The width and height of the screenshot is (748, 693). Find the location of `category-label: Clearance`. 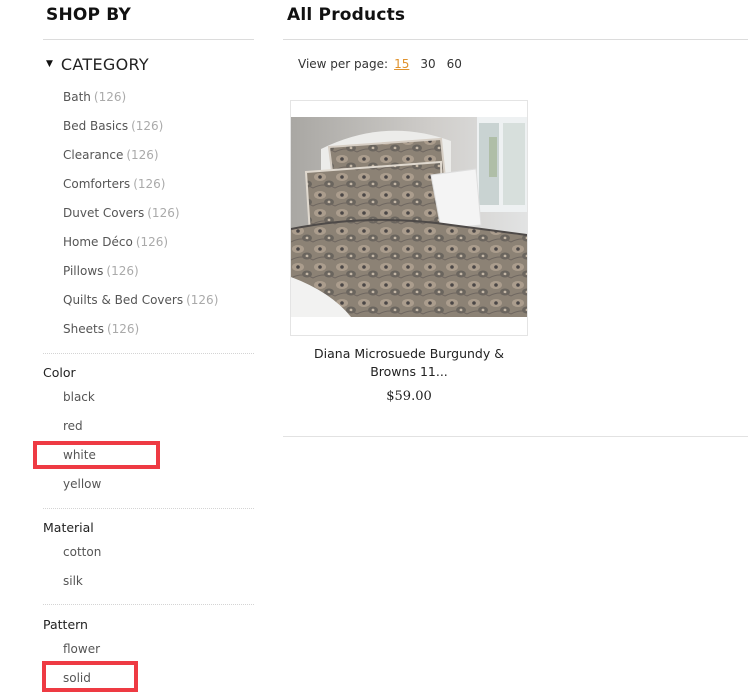

category-label: Clearance is located at coordinates (93, 155).